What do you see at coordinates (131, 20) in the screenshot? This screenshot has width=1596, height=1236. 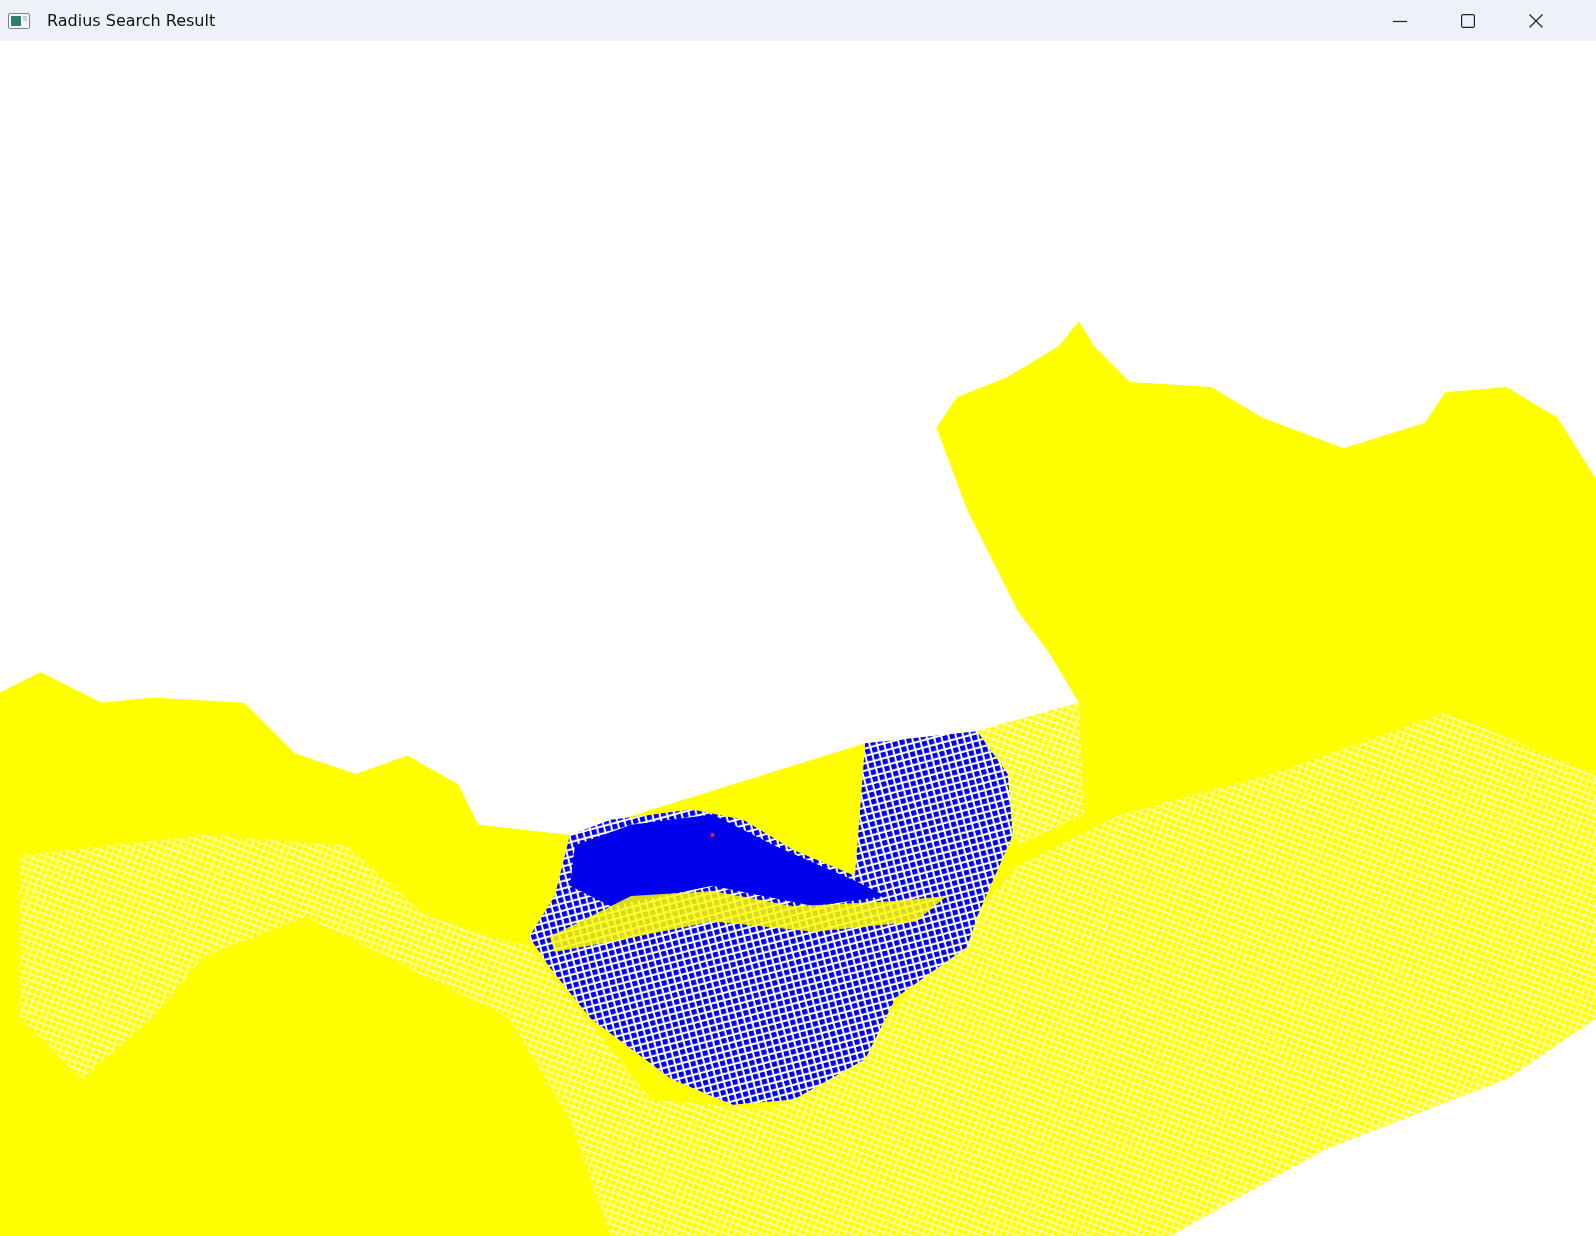 I see `window-title: Radius Search Result` at bounding box center [131, 20].